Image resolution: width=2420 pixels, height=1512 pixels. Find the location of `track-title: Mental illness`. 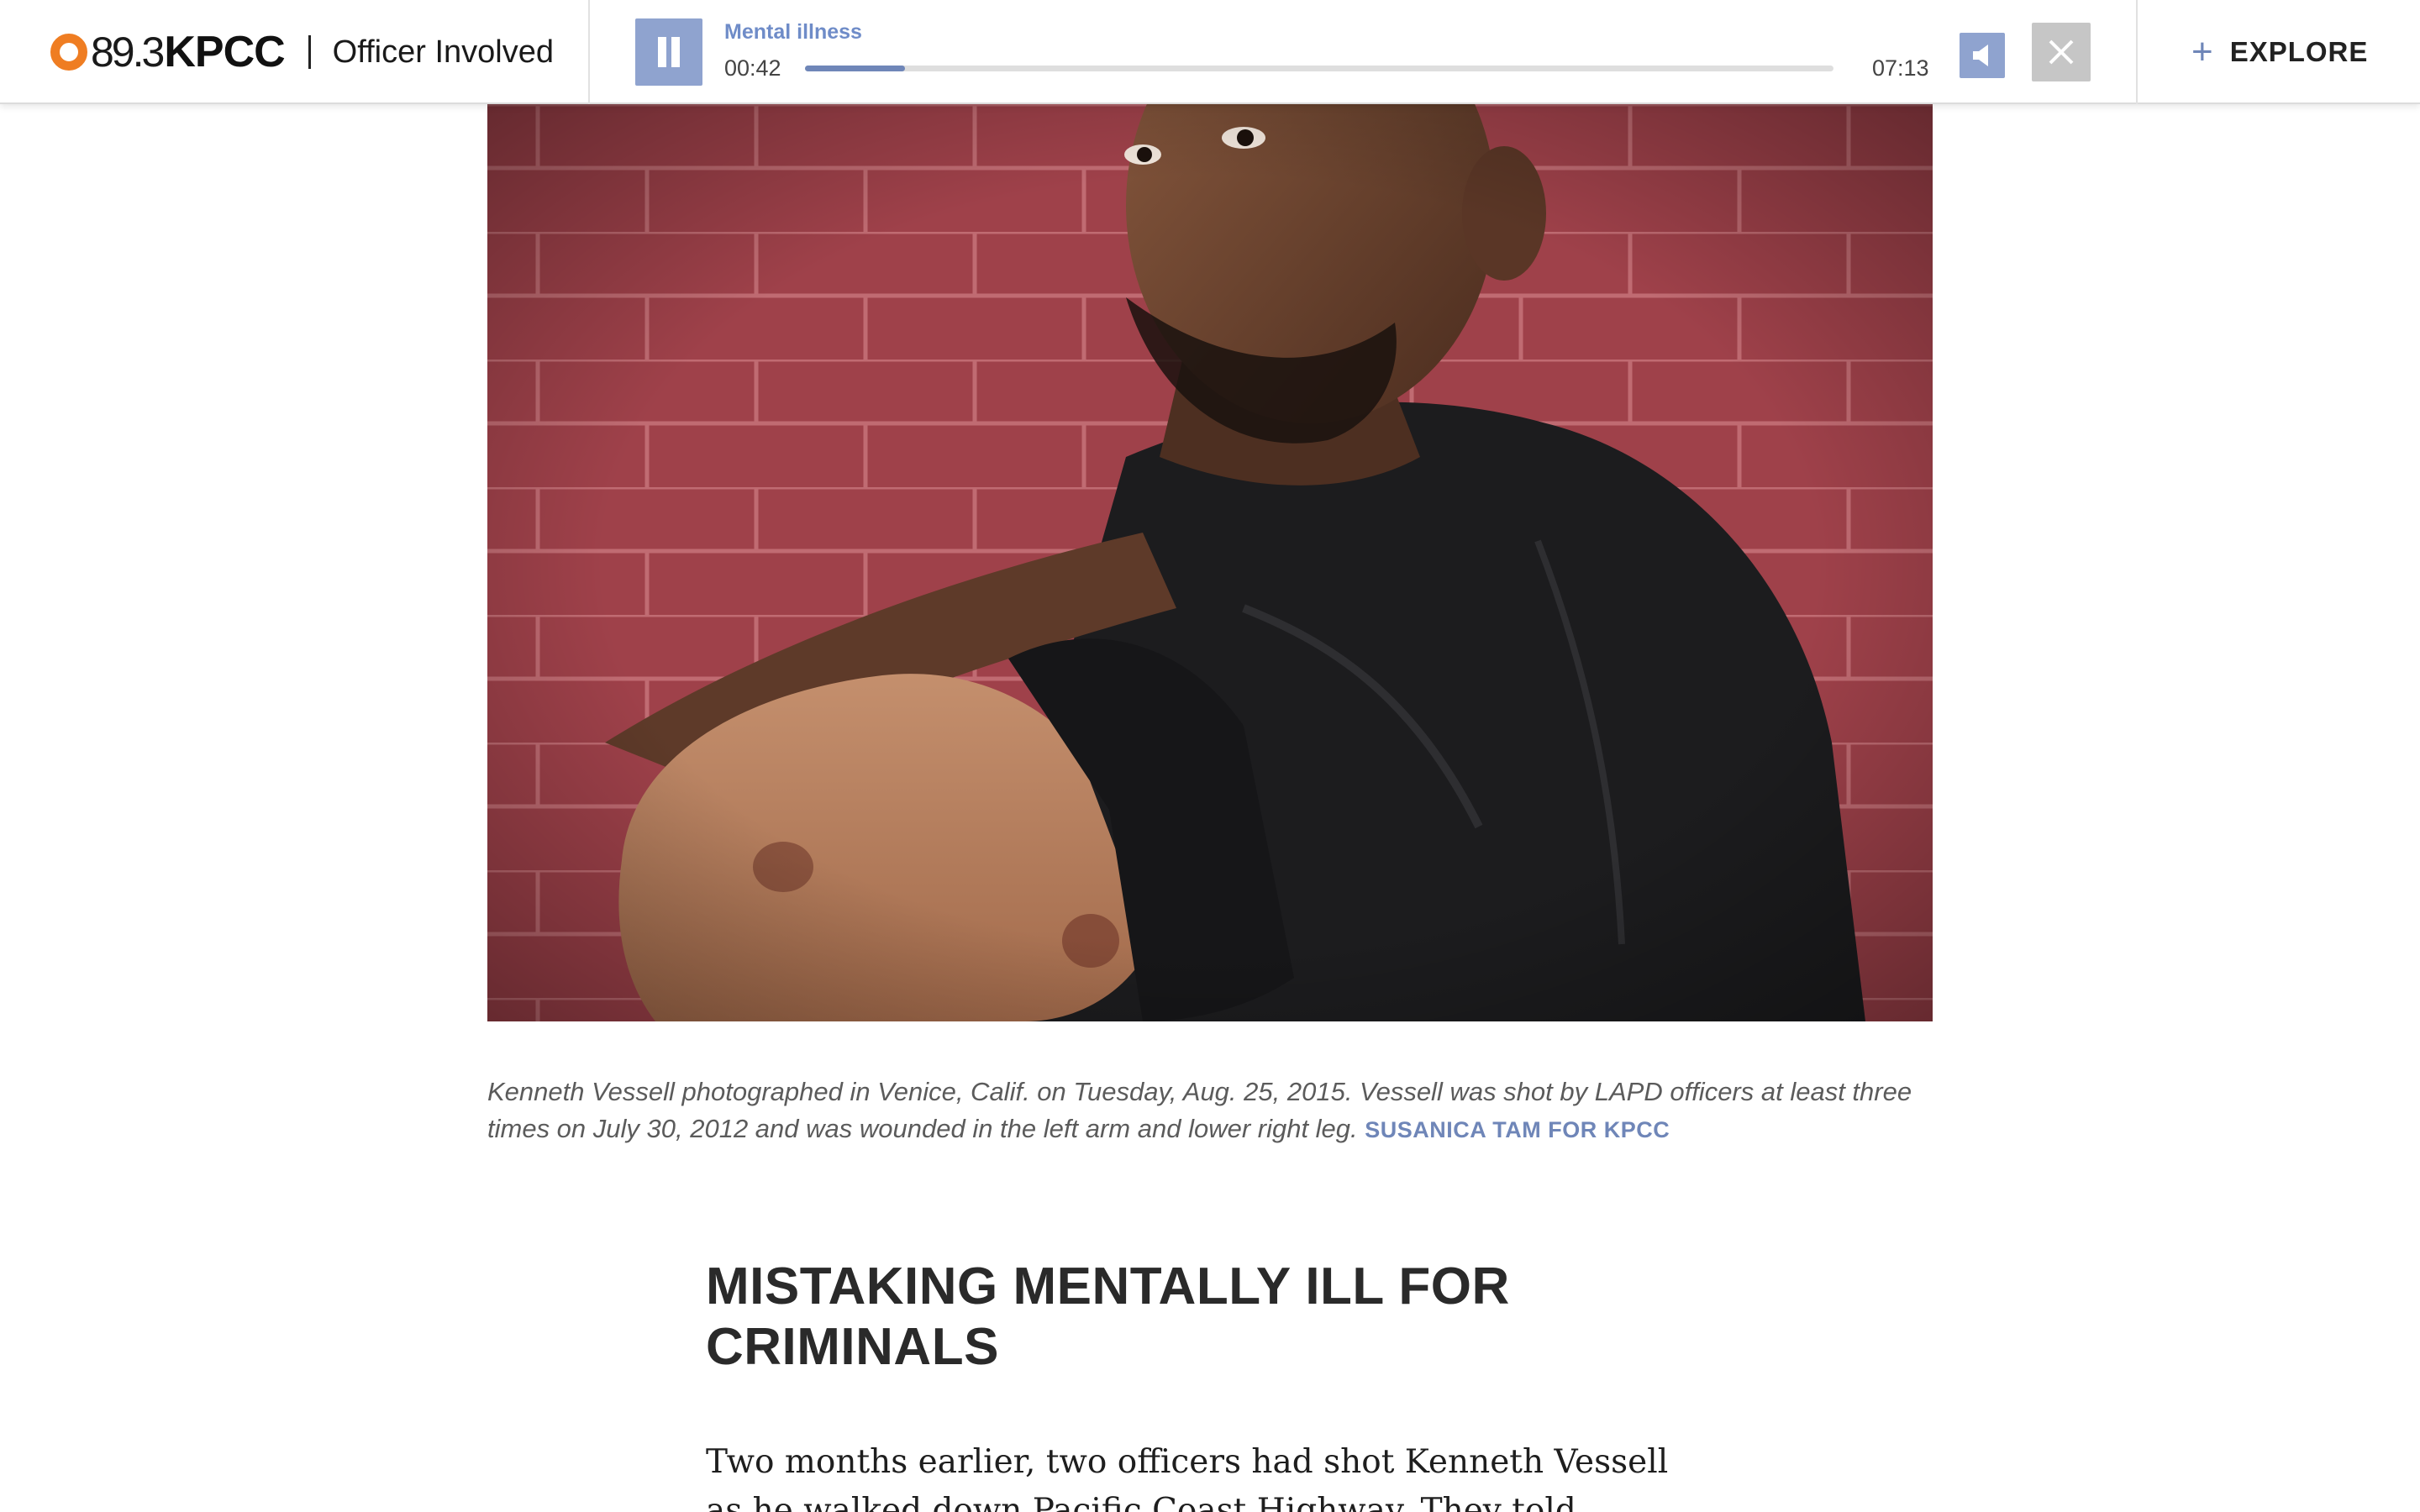

track-title: Mental illness is located at coordinates (793, 32).